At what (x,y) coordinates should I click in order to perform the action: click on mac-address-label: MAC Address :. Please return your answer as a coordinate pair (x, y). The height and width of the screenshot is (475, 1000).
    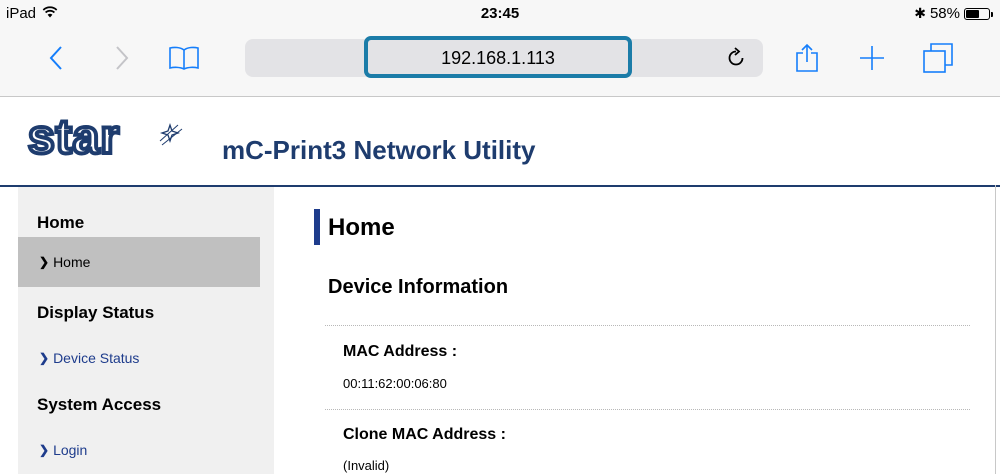
    Looking at the image, I should click on (400, 351).